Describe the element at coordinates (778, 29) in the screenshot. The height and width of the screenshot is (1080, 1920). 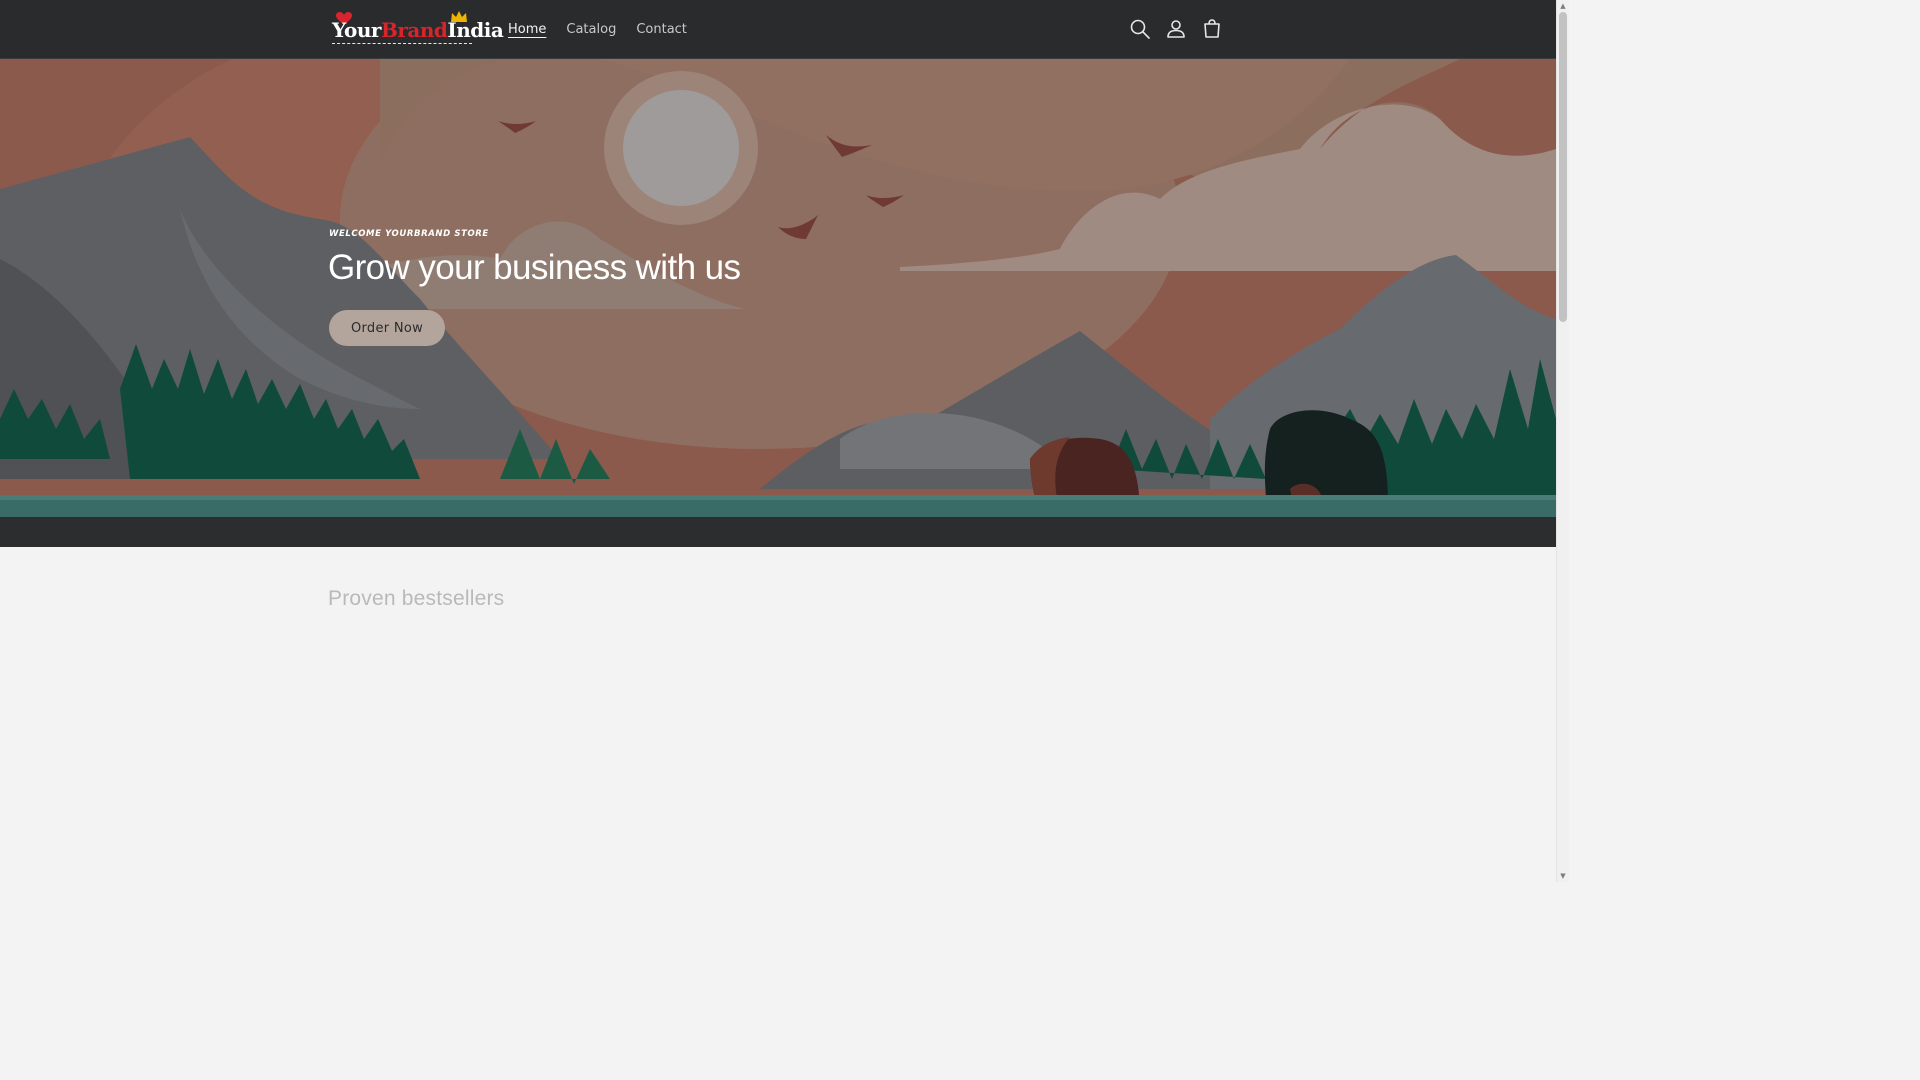
I see `site-header: YourBrandIndia Home Catalog Contact` at that location.